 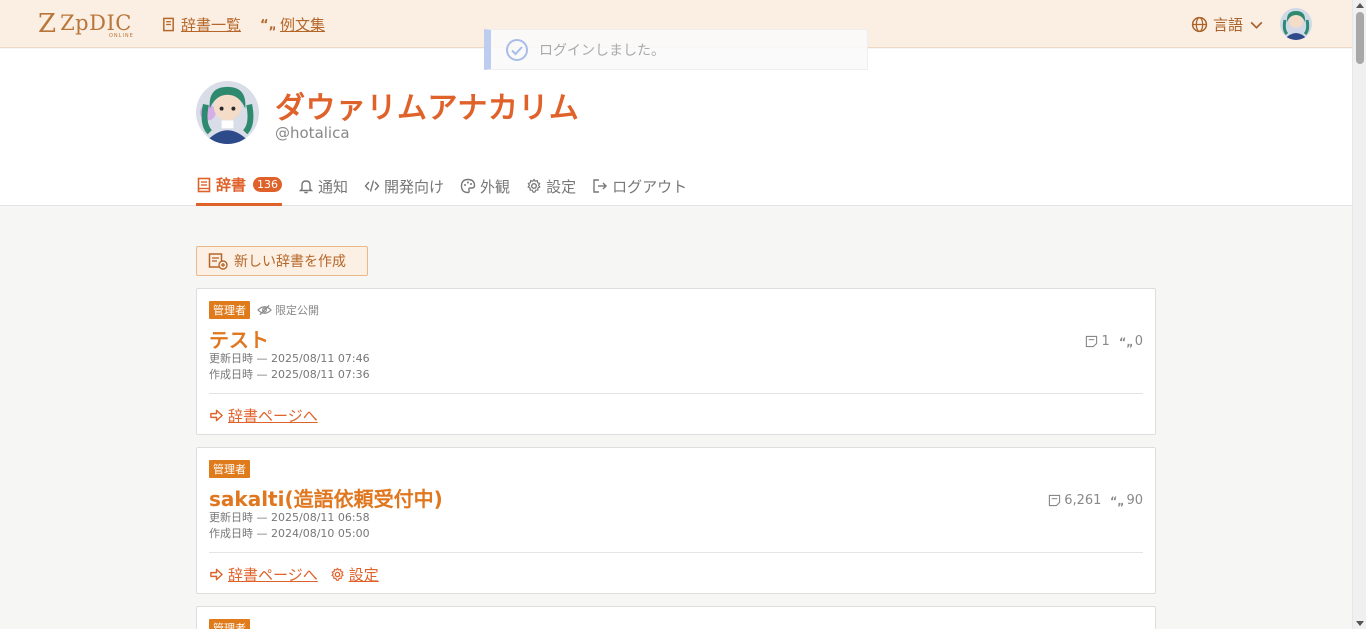 What do you see at coordinates (289, 358) in the screenshot?
I see `updated-at: 更新日時 — 2025/08/11 07:46` at bounding box center [289, 358].